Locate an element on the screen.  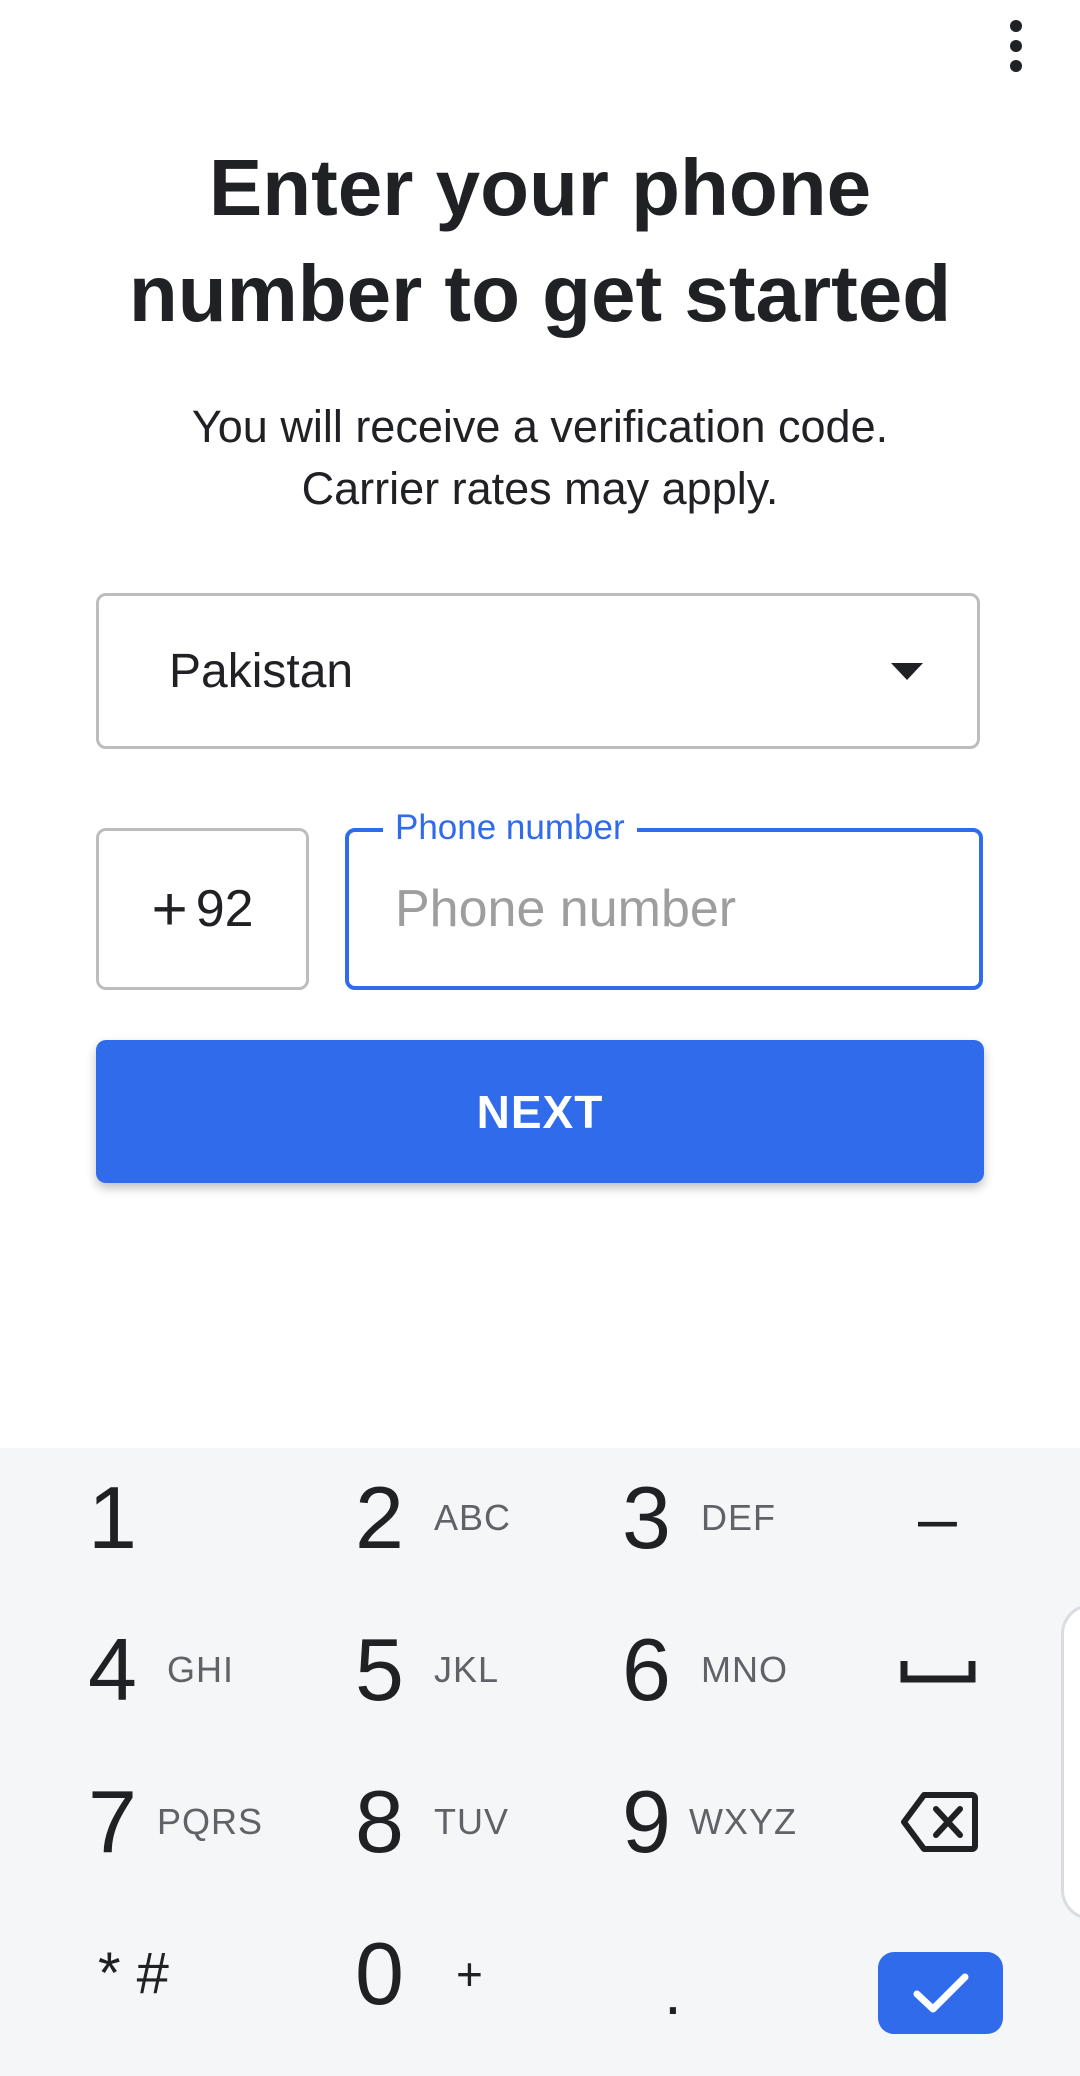
next-button: NEXT is located at coordinates (540, 1111).